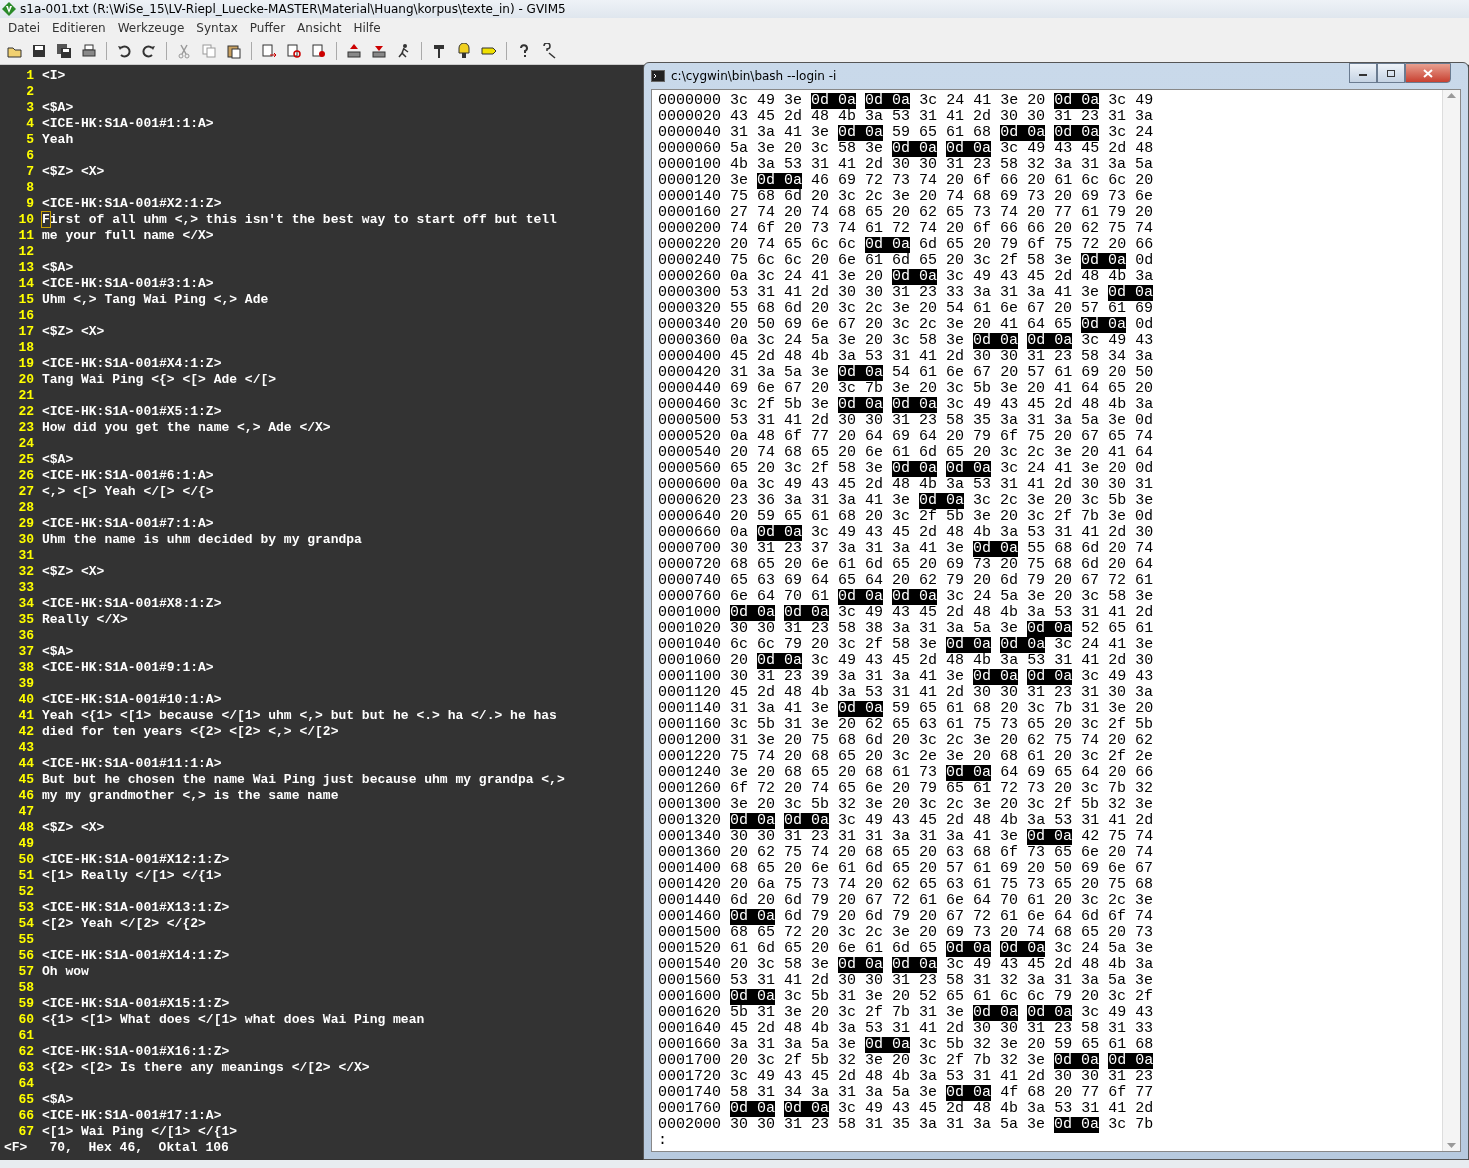 This screenshot has width=1469, height=1168. What do you see at coordinates (689, 757) in the screenshot?
I see `hex-offset: 0001220` at bounding box center [689, 757].